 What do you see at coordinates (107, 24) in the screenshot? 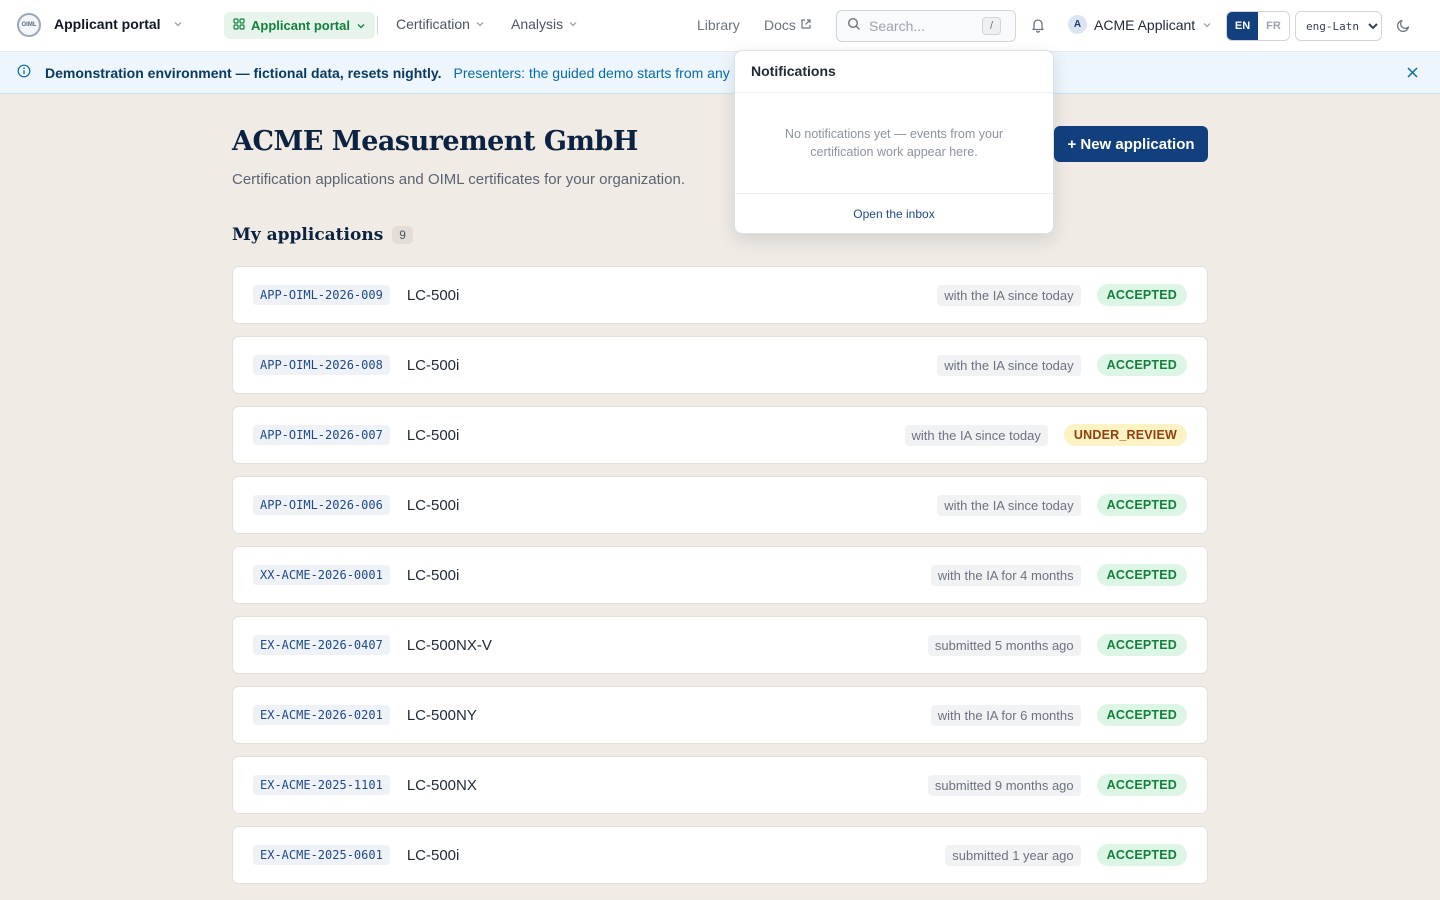
I see `app-name: Applicant portal` at bounding box center [107, 24].